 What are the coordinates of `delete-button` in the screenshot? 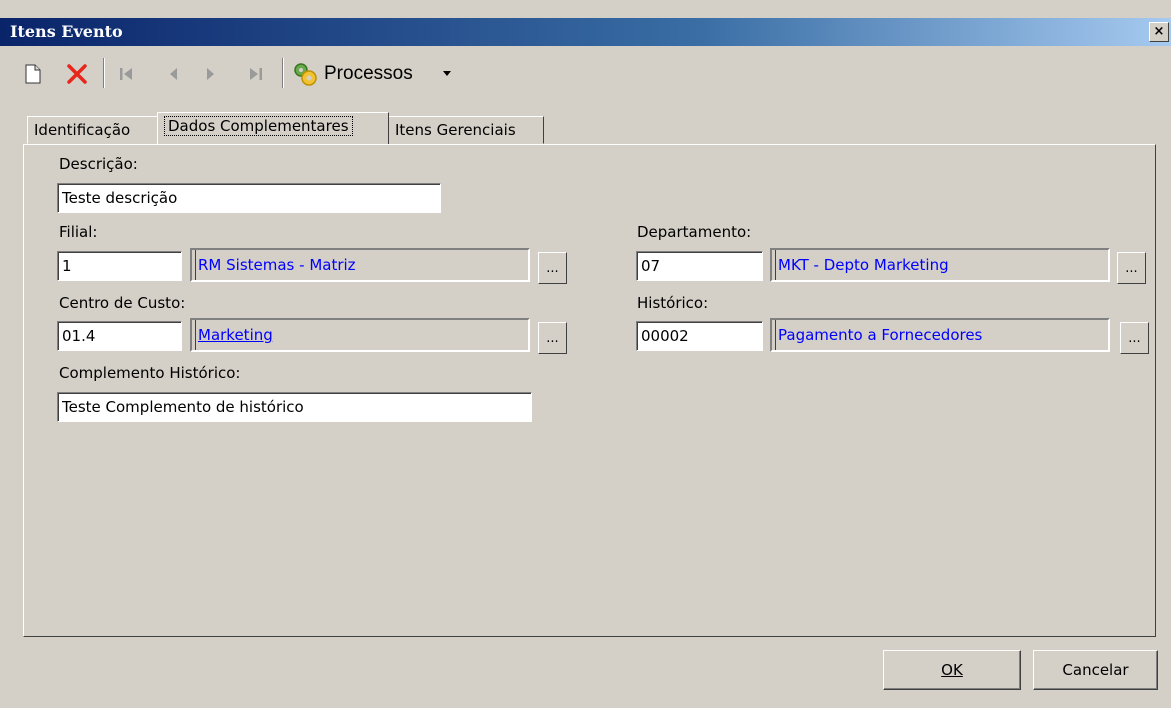 It's located at (77, 74).